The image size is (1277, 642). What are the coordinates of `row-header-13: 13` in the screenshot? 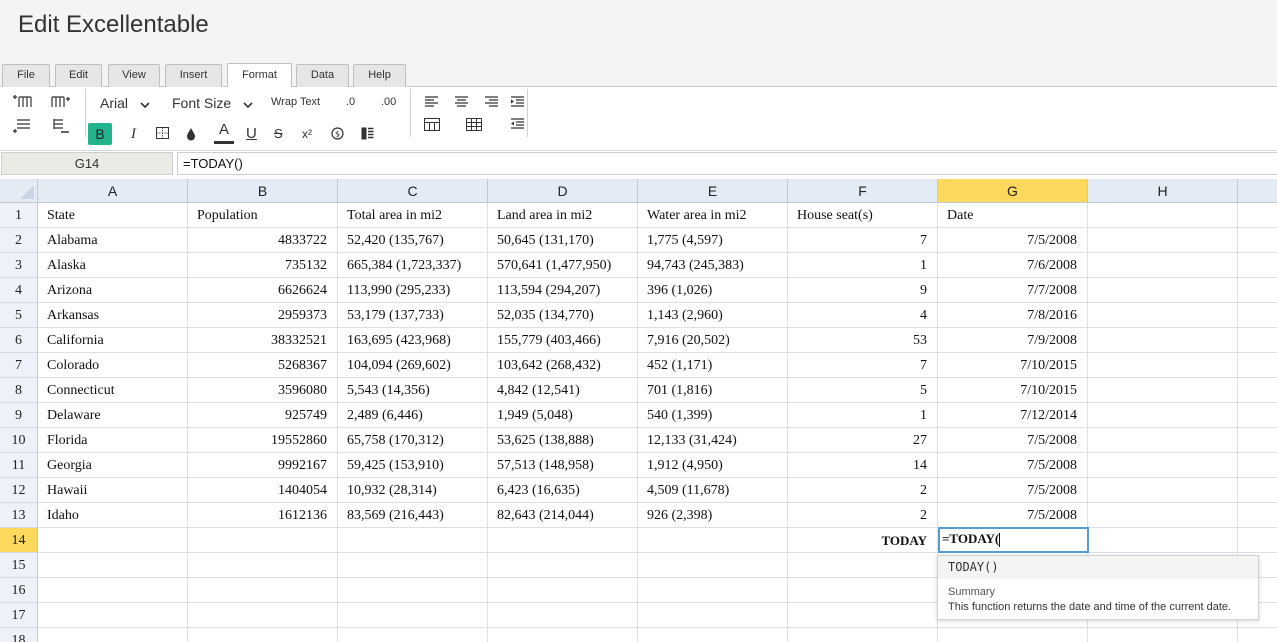 It's located at (19, 515).